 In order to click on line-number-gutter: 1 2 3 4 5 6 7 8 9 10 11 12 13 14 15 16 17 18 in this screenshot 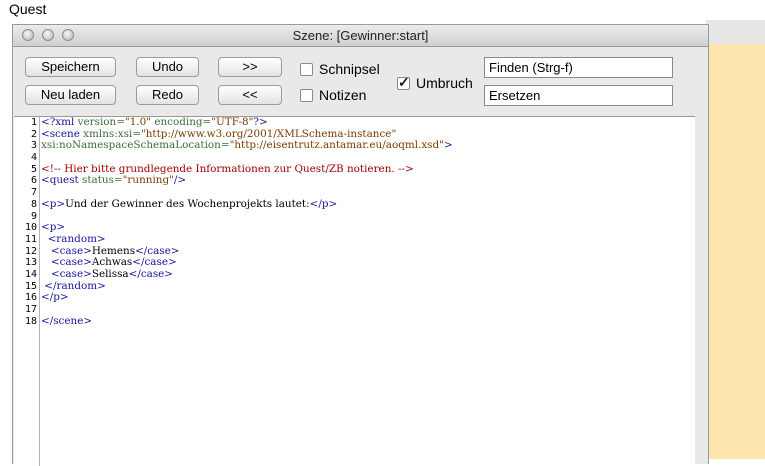, I will do `click(27, 291)`.